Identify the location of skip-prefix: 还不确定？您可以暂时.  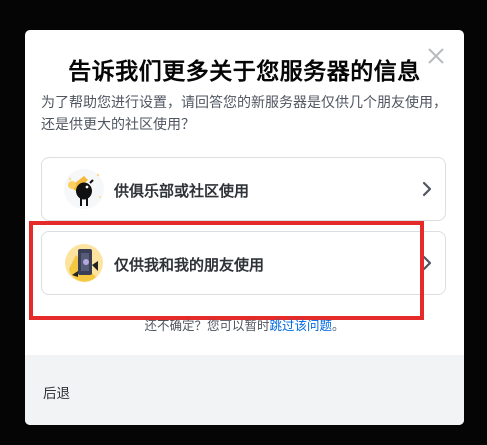
(207, 325).